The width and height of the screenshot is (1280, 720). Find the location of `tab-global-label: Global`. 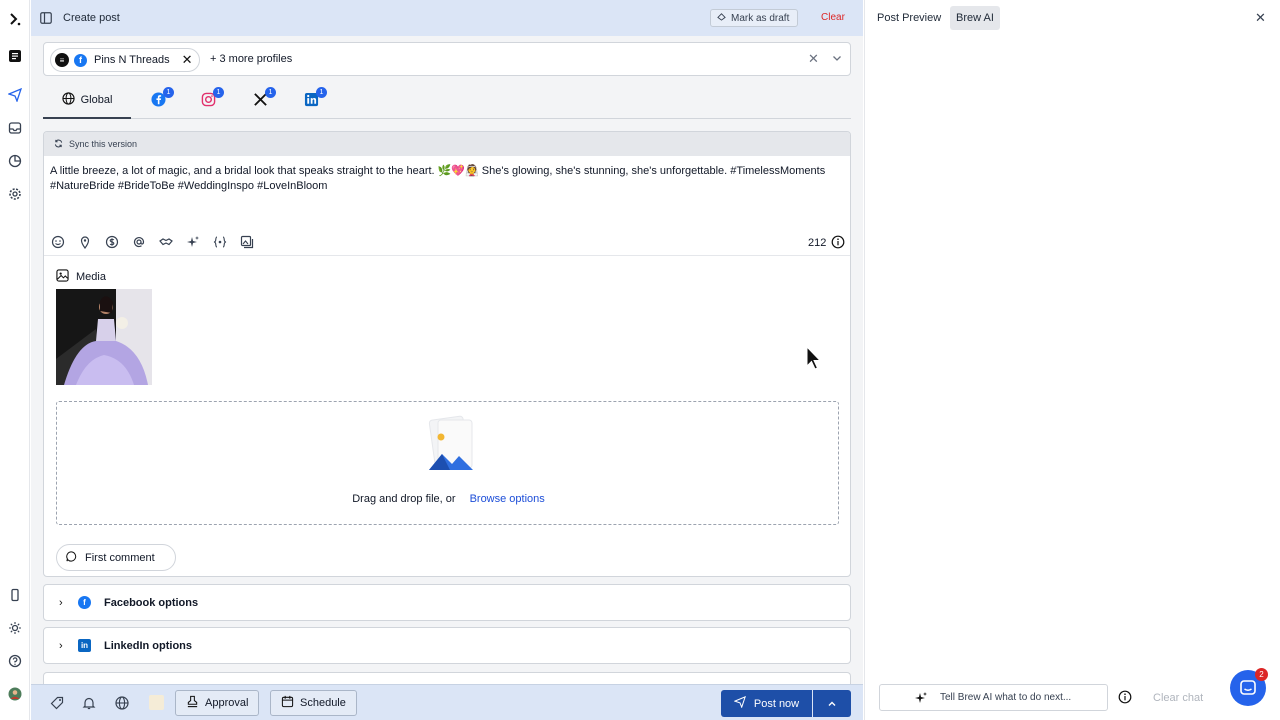

tab-global-label: Global is located at coordinates (96, 99).